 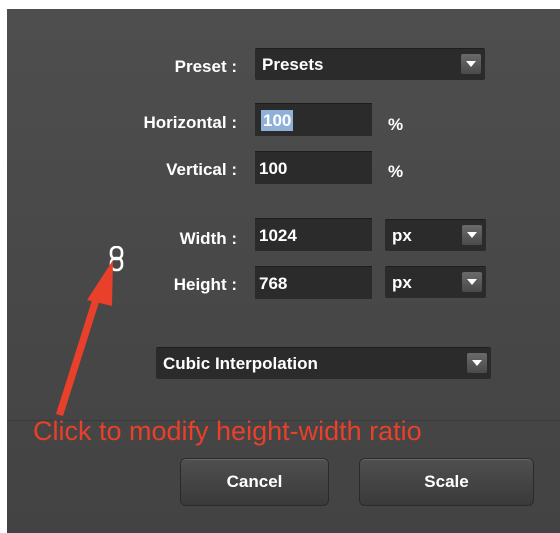 What do you see at coordinates (227, 431) in the screenshot?
I see `annotation-text: Click to modify height-width ratio` at bounding box center [227, 431].